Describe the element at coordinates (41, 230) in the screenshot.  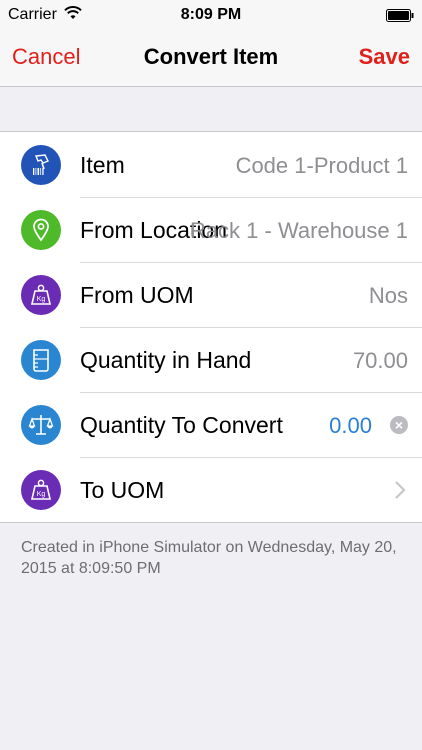
I see `location-pin-icon` at that location.